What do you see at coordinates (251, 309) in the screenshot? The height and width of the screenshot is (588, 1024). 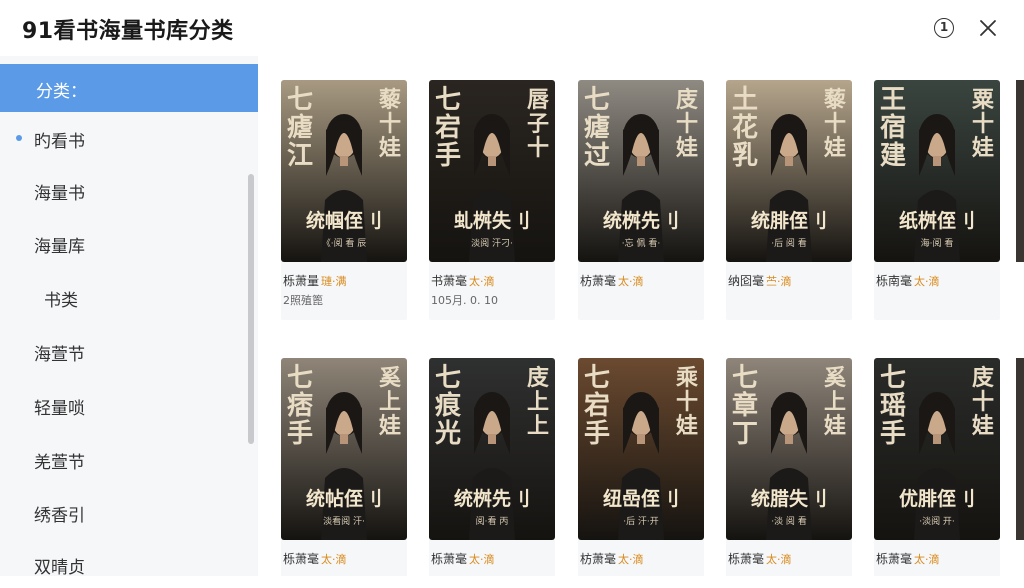 I see `sidebar-scrollbar` at bounding box center [251, 309].